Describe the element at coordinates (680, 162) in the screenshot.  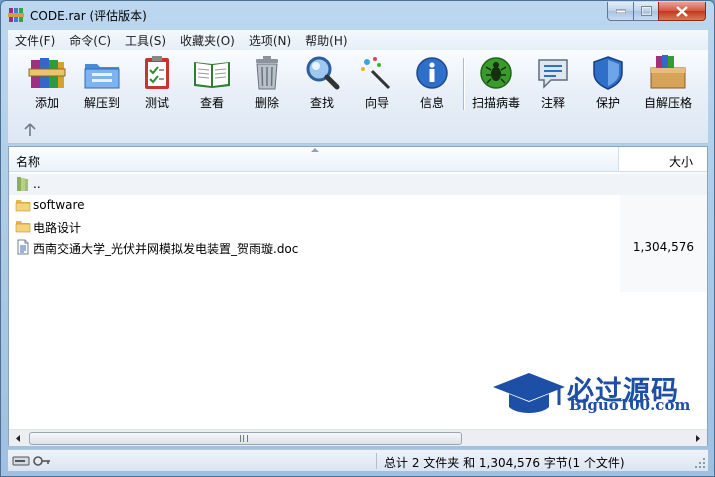
I see `column-size-label: 大小` at that location.